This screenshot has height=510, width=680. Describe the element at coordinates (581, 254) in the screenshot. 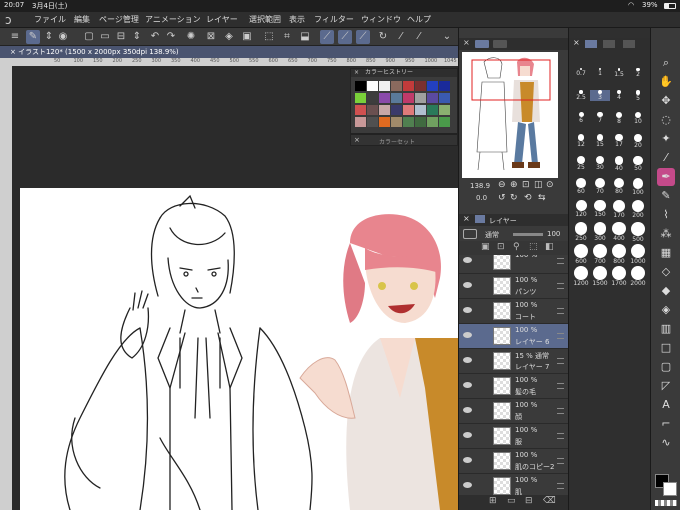

I see `brush-size-item: 600` at that location.